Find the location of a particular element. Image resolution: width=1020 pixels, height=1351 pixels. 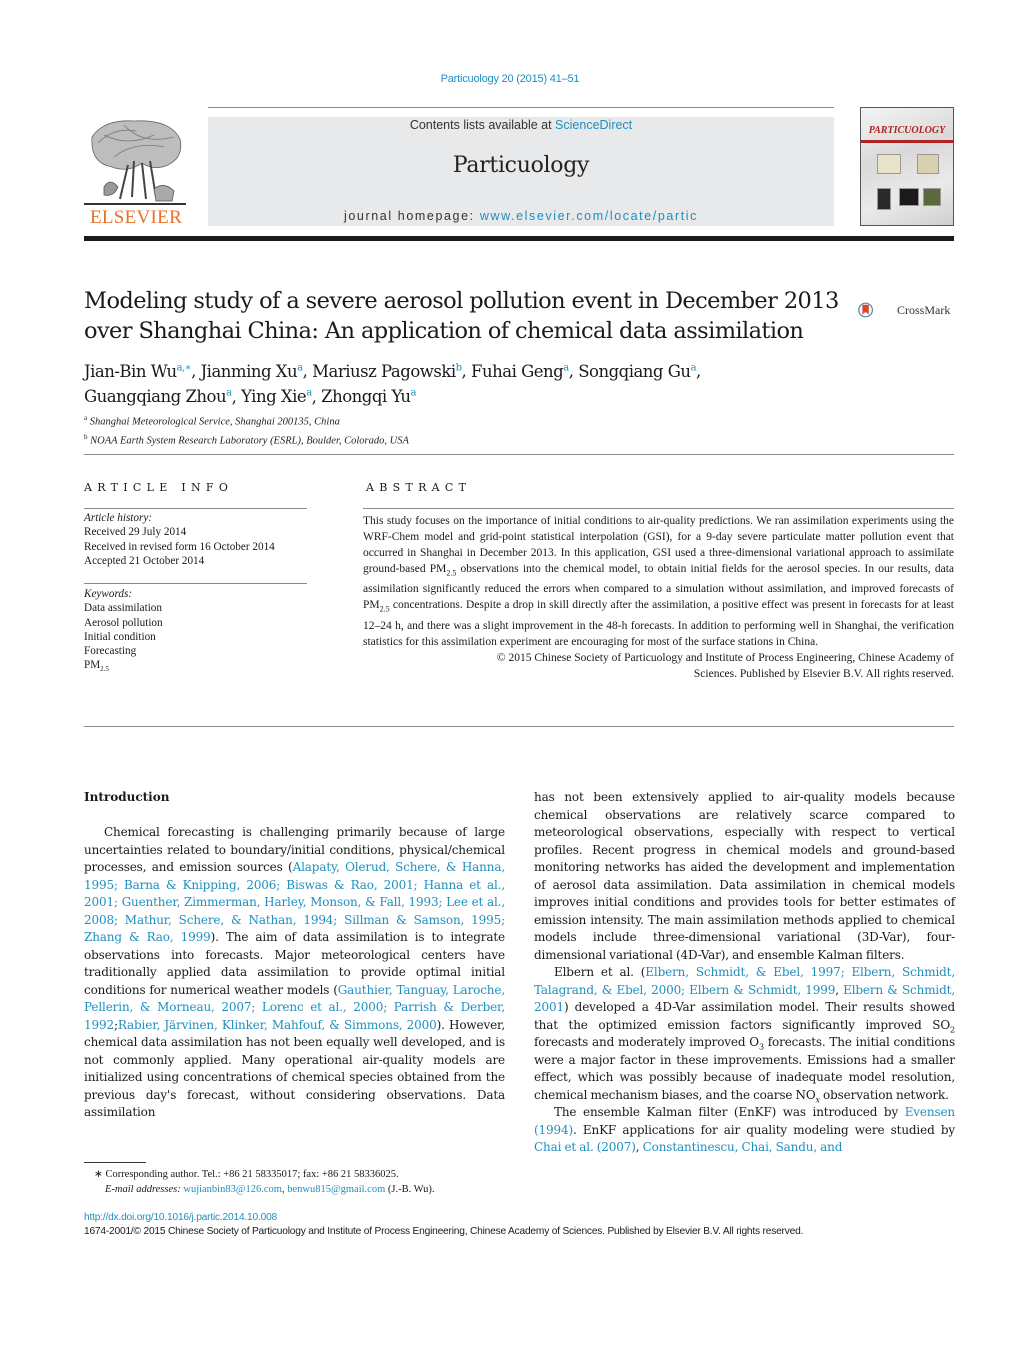

citation-link: Constantinescu, Chai, Sandu, and is located at coordinates (743, 1147).